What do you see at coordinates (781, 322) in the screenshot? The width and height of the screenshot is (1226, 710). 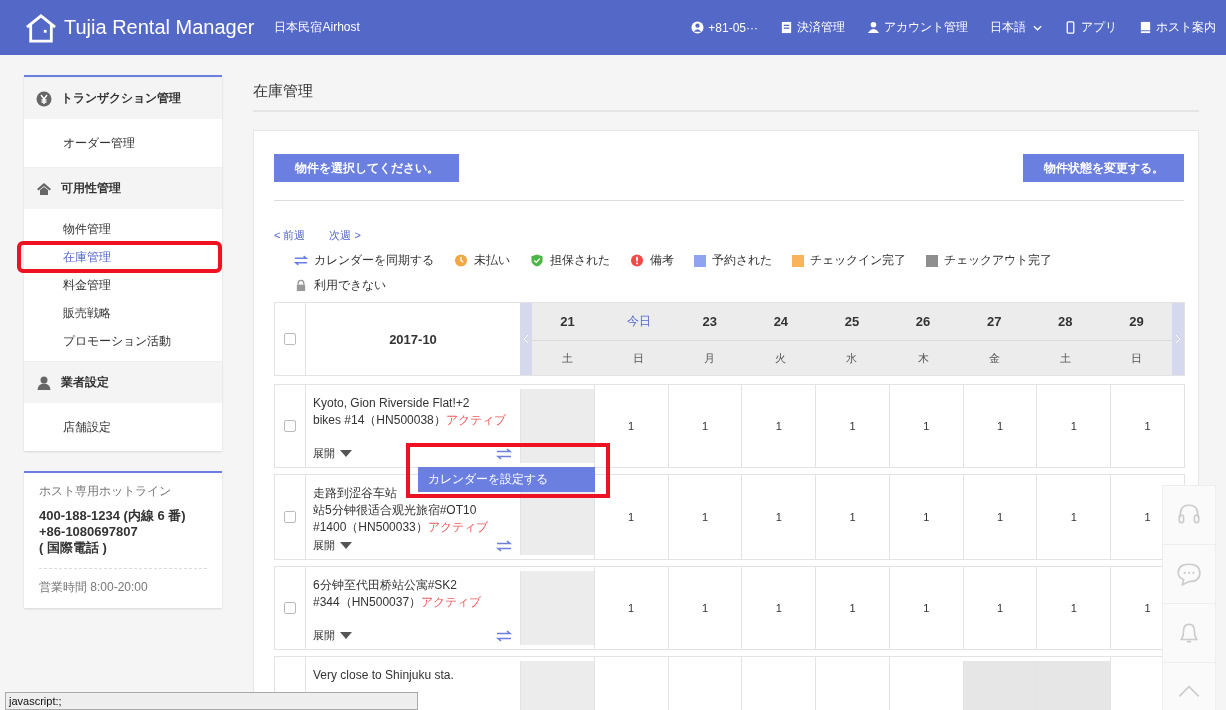 I see `day-number: 24` at bounding box center [781, 322].